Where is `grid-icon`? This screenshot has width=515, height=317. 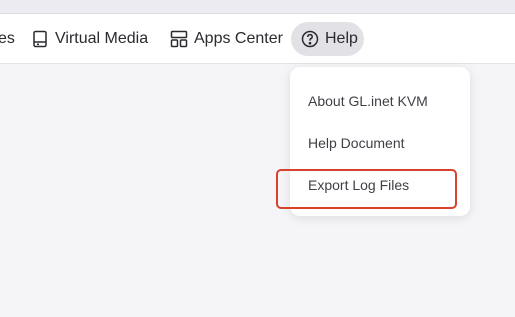 grid-icon is located at coordinates (179, 39).